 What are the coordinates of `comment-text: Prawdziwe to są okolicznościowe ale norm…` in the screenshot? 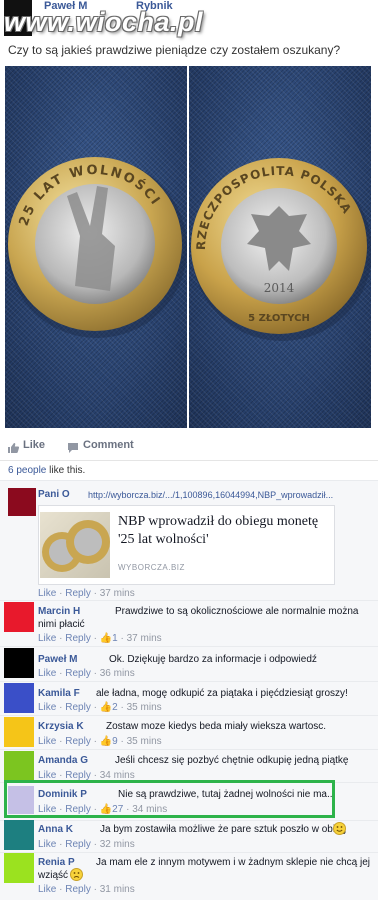 It's located at (237, 611).